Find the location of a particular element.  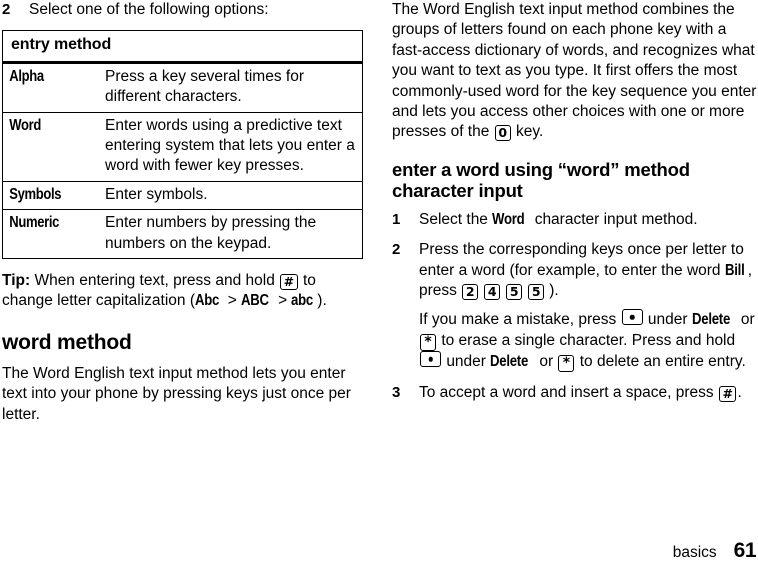

entry-method-name: Word is located at coordinates (44, 147).